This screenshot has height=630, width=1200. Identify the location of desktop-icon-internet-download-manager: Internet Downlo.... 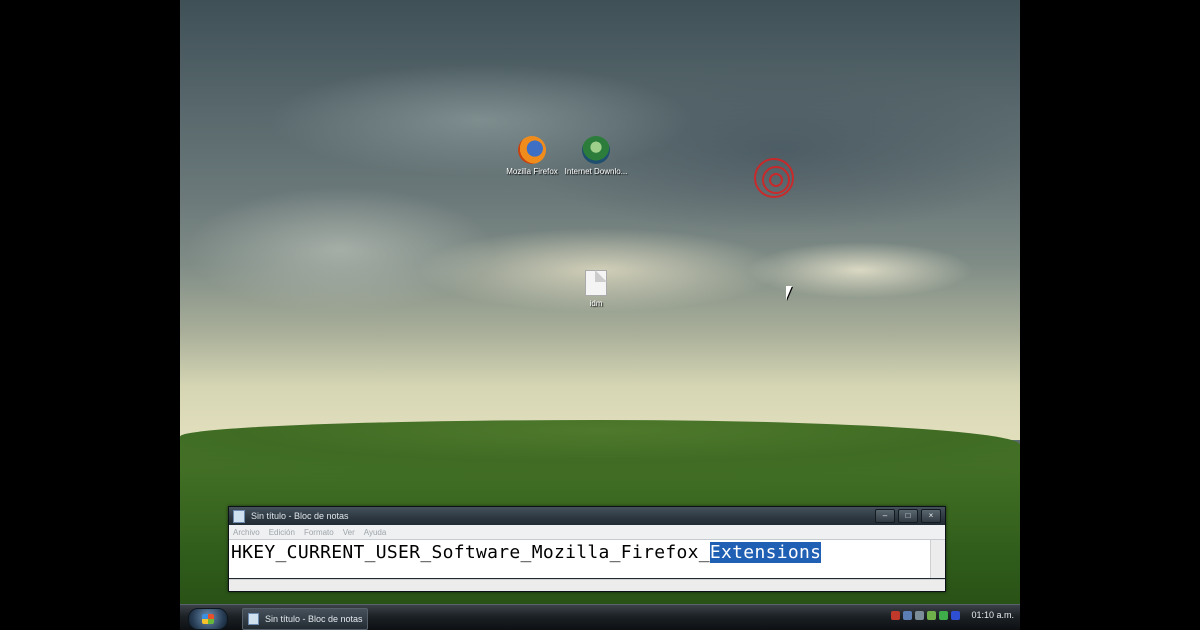
(596, 156).